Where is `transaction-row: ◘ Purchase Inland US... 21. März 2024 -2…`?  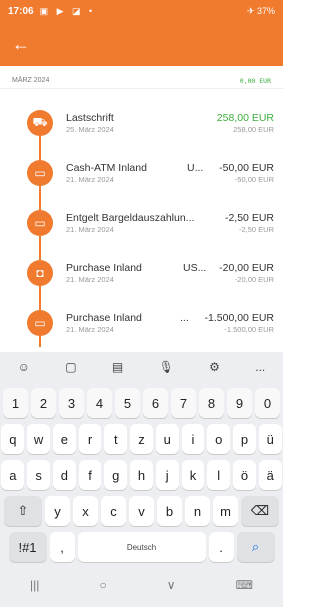
transaction-row: ◘ Purchase Inland US... 21. März 2024 -2… is located at coordinates (141, 270).